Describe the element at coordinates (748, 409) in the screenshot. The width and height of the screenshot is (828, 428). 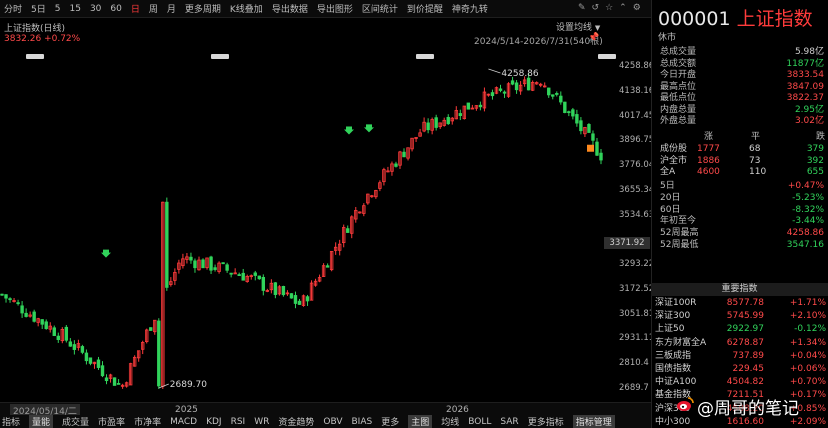
I see `watermark: @周哥的笔记` at that location.